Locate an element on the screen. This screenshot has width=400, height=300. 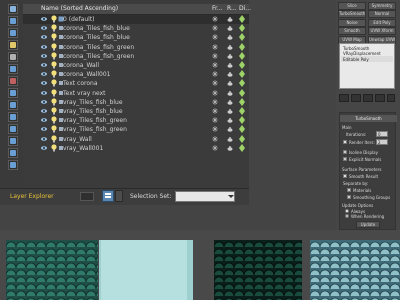
selection-set-dropdown is located at coordinates (205, 196).